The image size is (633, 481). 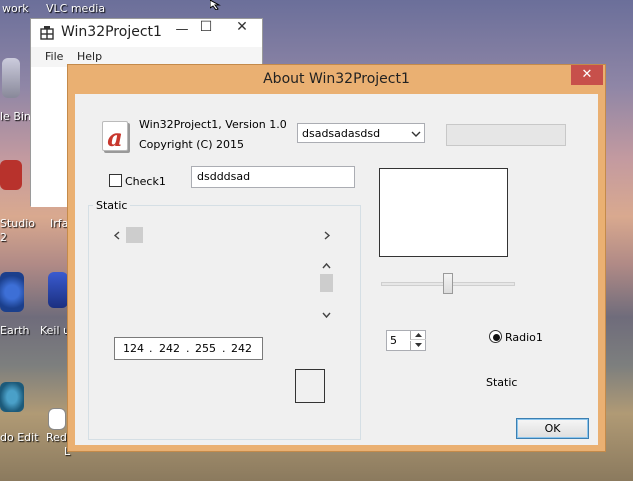 I want to click on slider-trackbar, so click(x=448, y=284).